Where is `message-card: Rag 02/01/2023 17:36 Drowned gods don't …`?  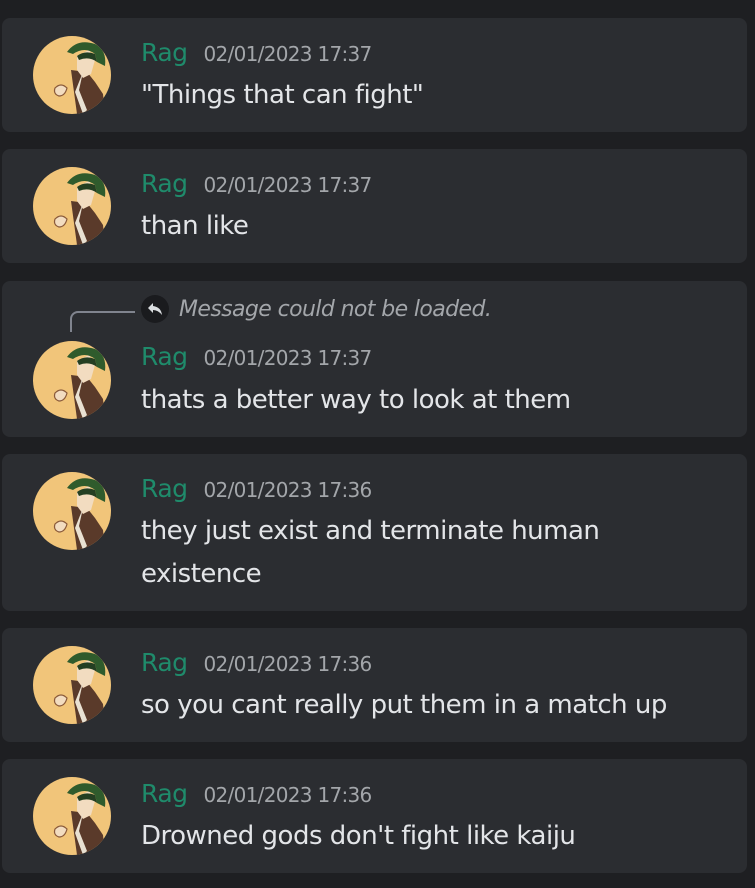 message-card: Rag 02/01/2023 17:36 Drowned gods don't … is located at coordinates (374, 816).